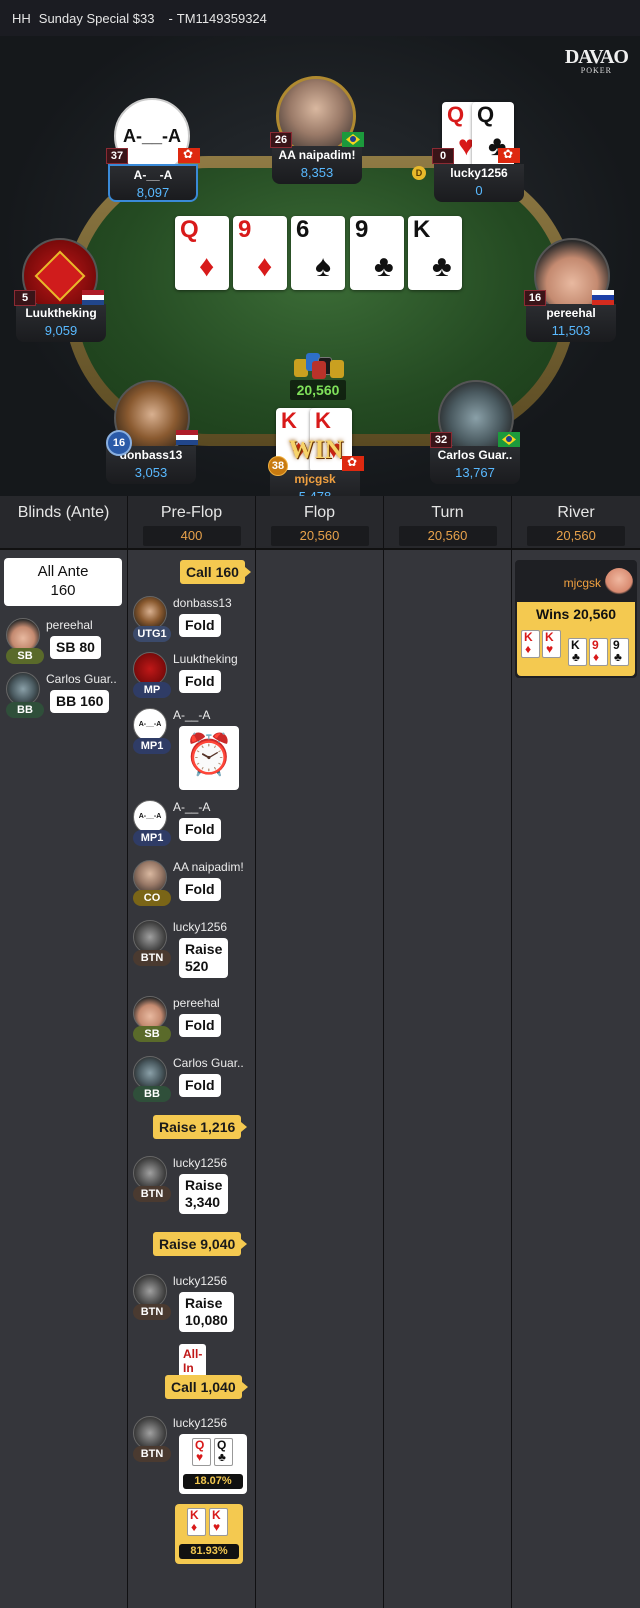 This screenshot has width=640, height=1608. What do you see at coordinates (152, 634) in the screenshot?
I see `position-badge: UTG1` at bounding box center [152, 634].